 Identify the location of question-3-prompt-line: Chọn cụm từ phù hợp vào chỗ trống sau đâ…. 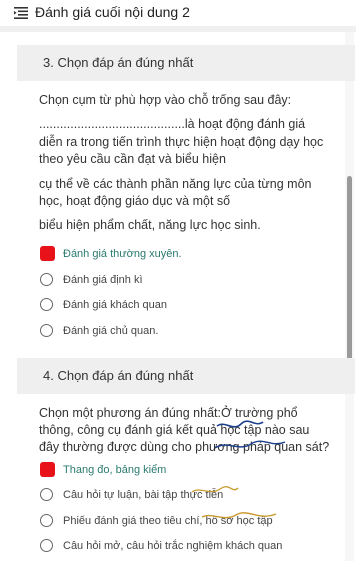
(165, 100).